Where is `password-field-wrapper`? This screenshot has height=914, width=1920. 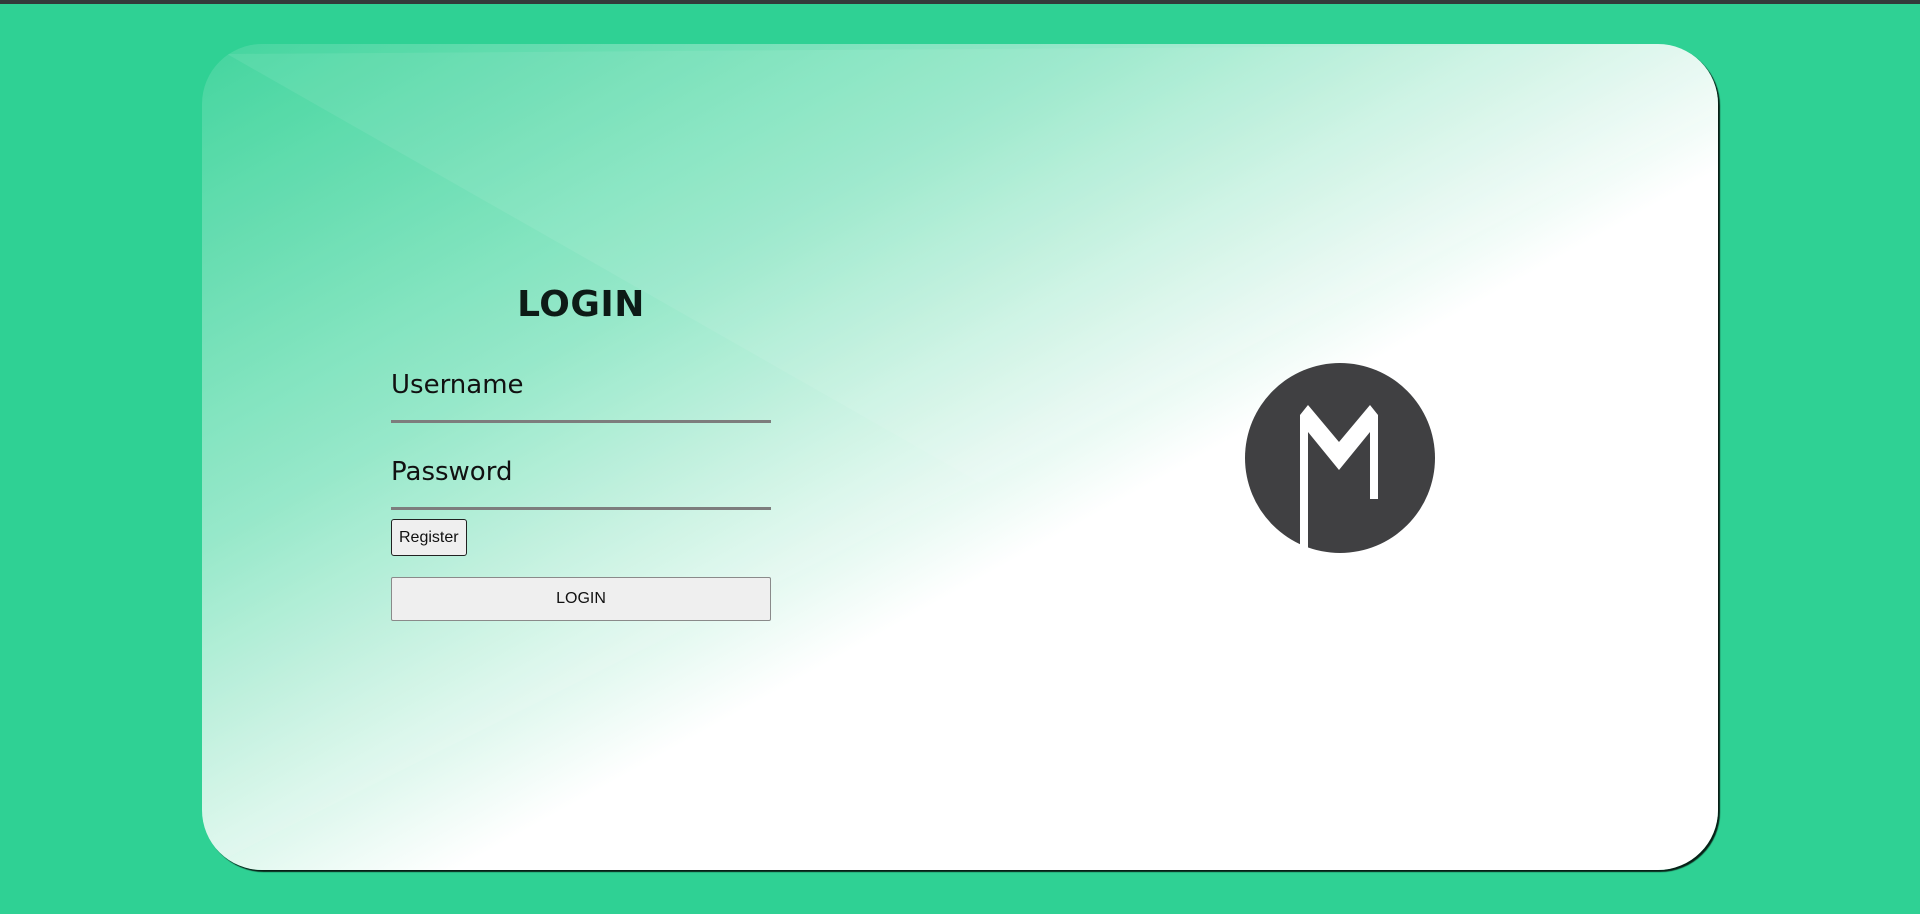
password-field-wrapper is located at coordinates (581, 478).